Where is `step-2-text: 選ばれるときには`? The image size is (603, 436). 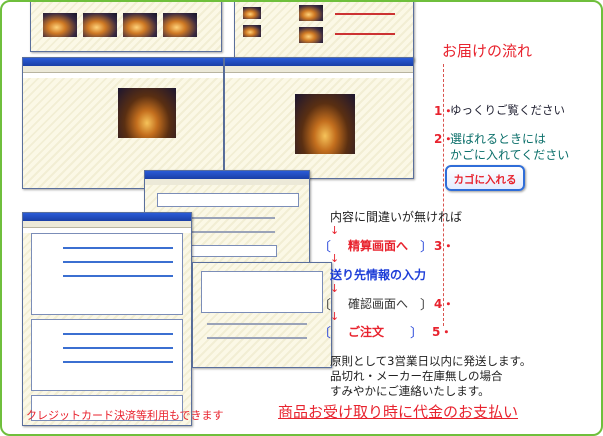 step-2-text: 選ばれるときには is located at coordinates (498, 139).